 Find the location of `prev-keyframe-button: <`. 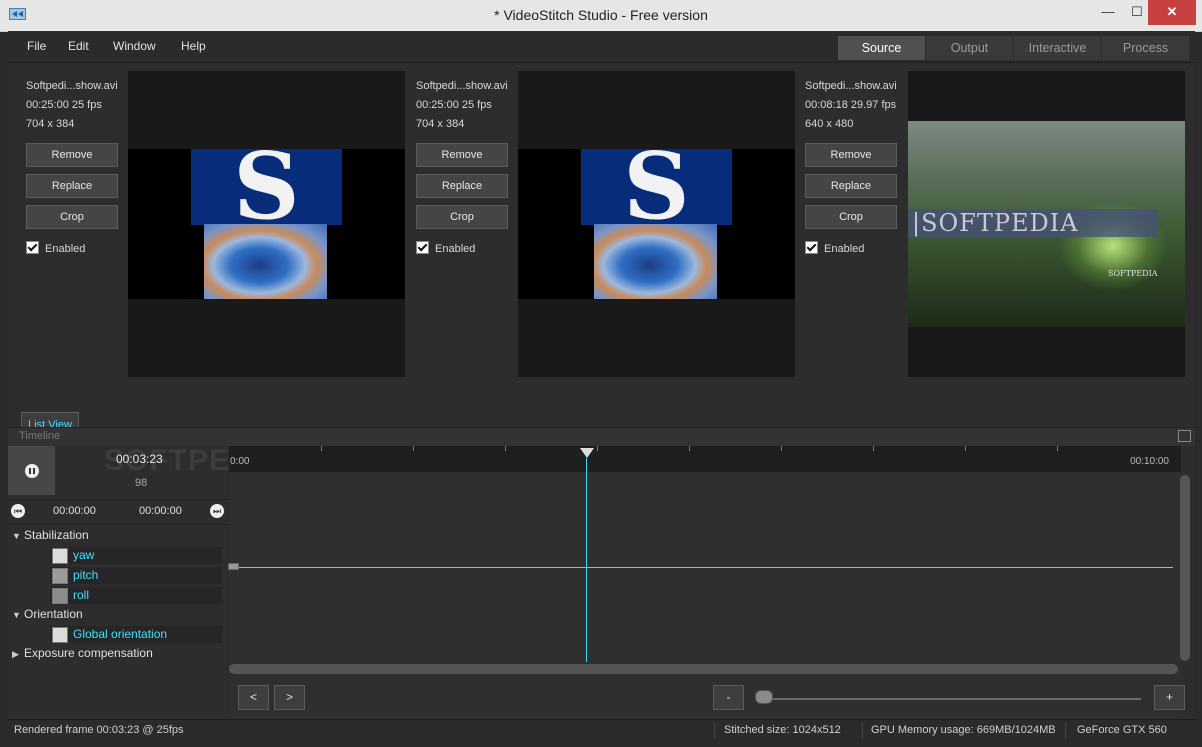

prev-keyframe-button: < is located at coordinates (253, 697).